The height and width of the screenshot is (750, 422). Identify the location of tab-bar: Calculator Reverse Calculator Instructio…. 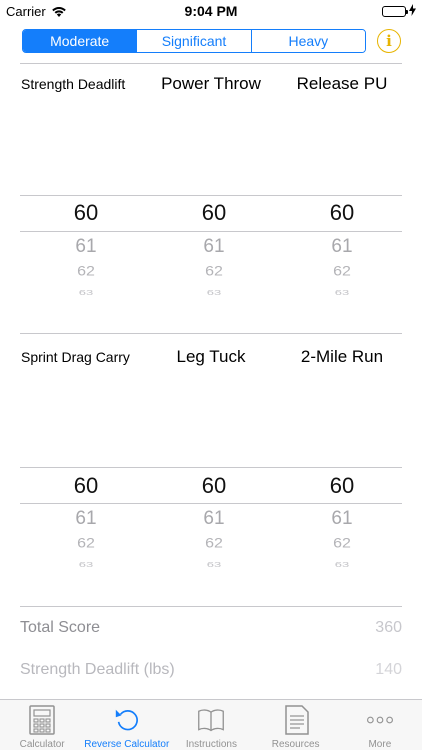
(211, 724).